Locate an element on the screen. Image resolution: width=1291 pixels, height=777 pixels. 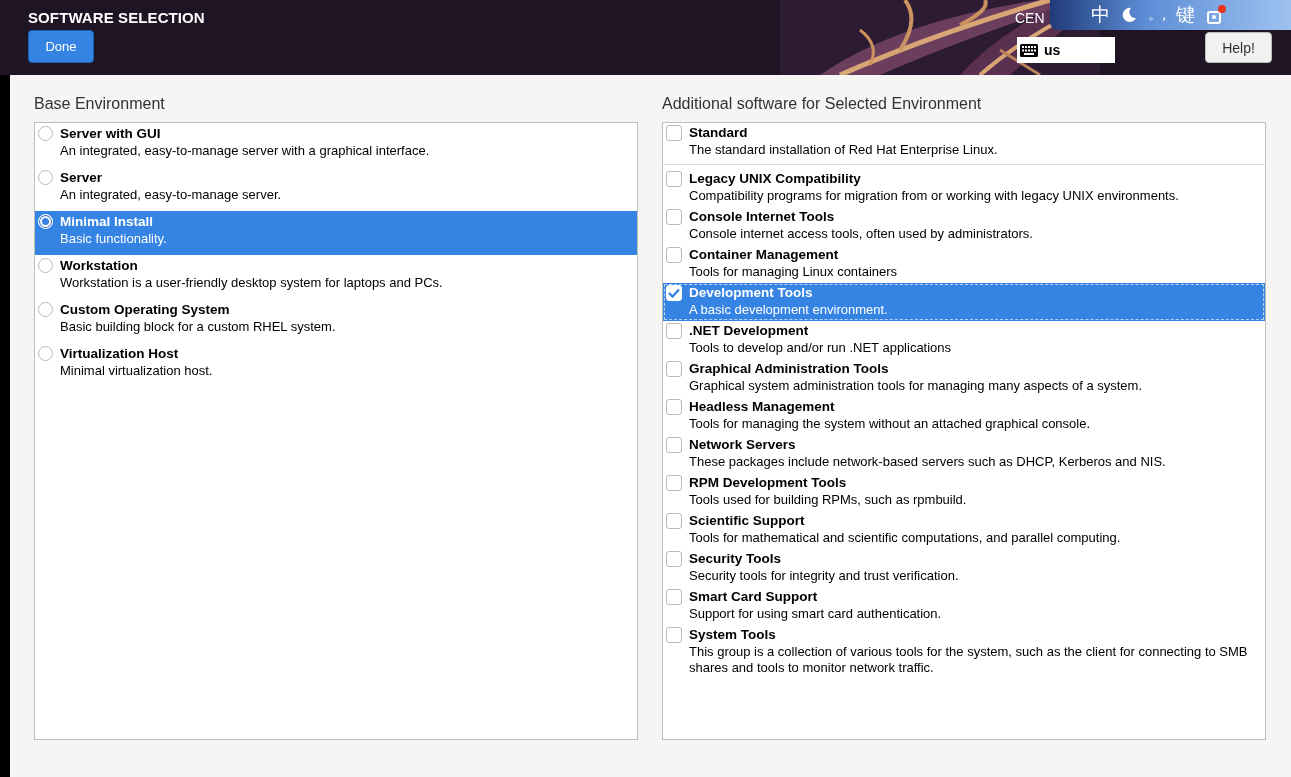
moon-icon is located at coordinates (1129, 15).